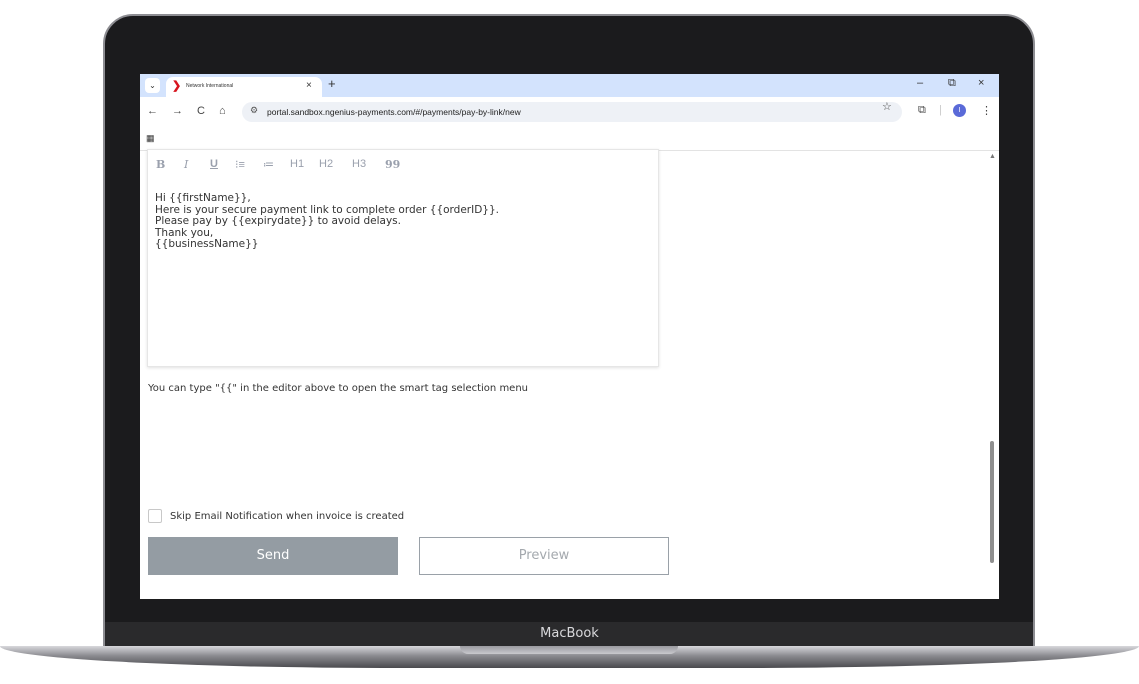  Describe the element at coordinates (359, 164) in the screenshot. I see `heading-3-button: H3` at that location.